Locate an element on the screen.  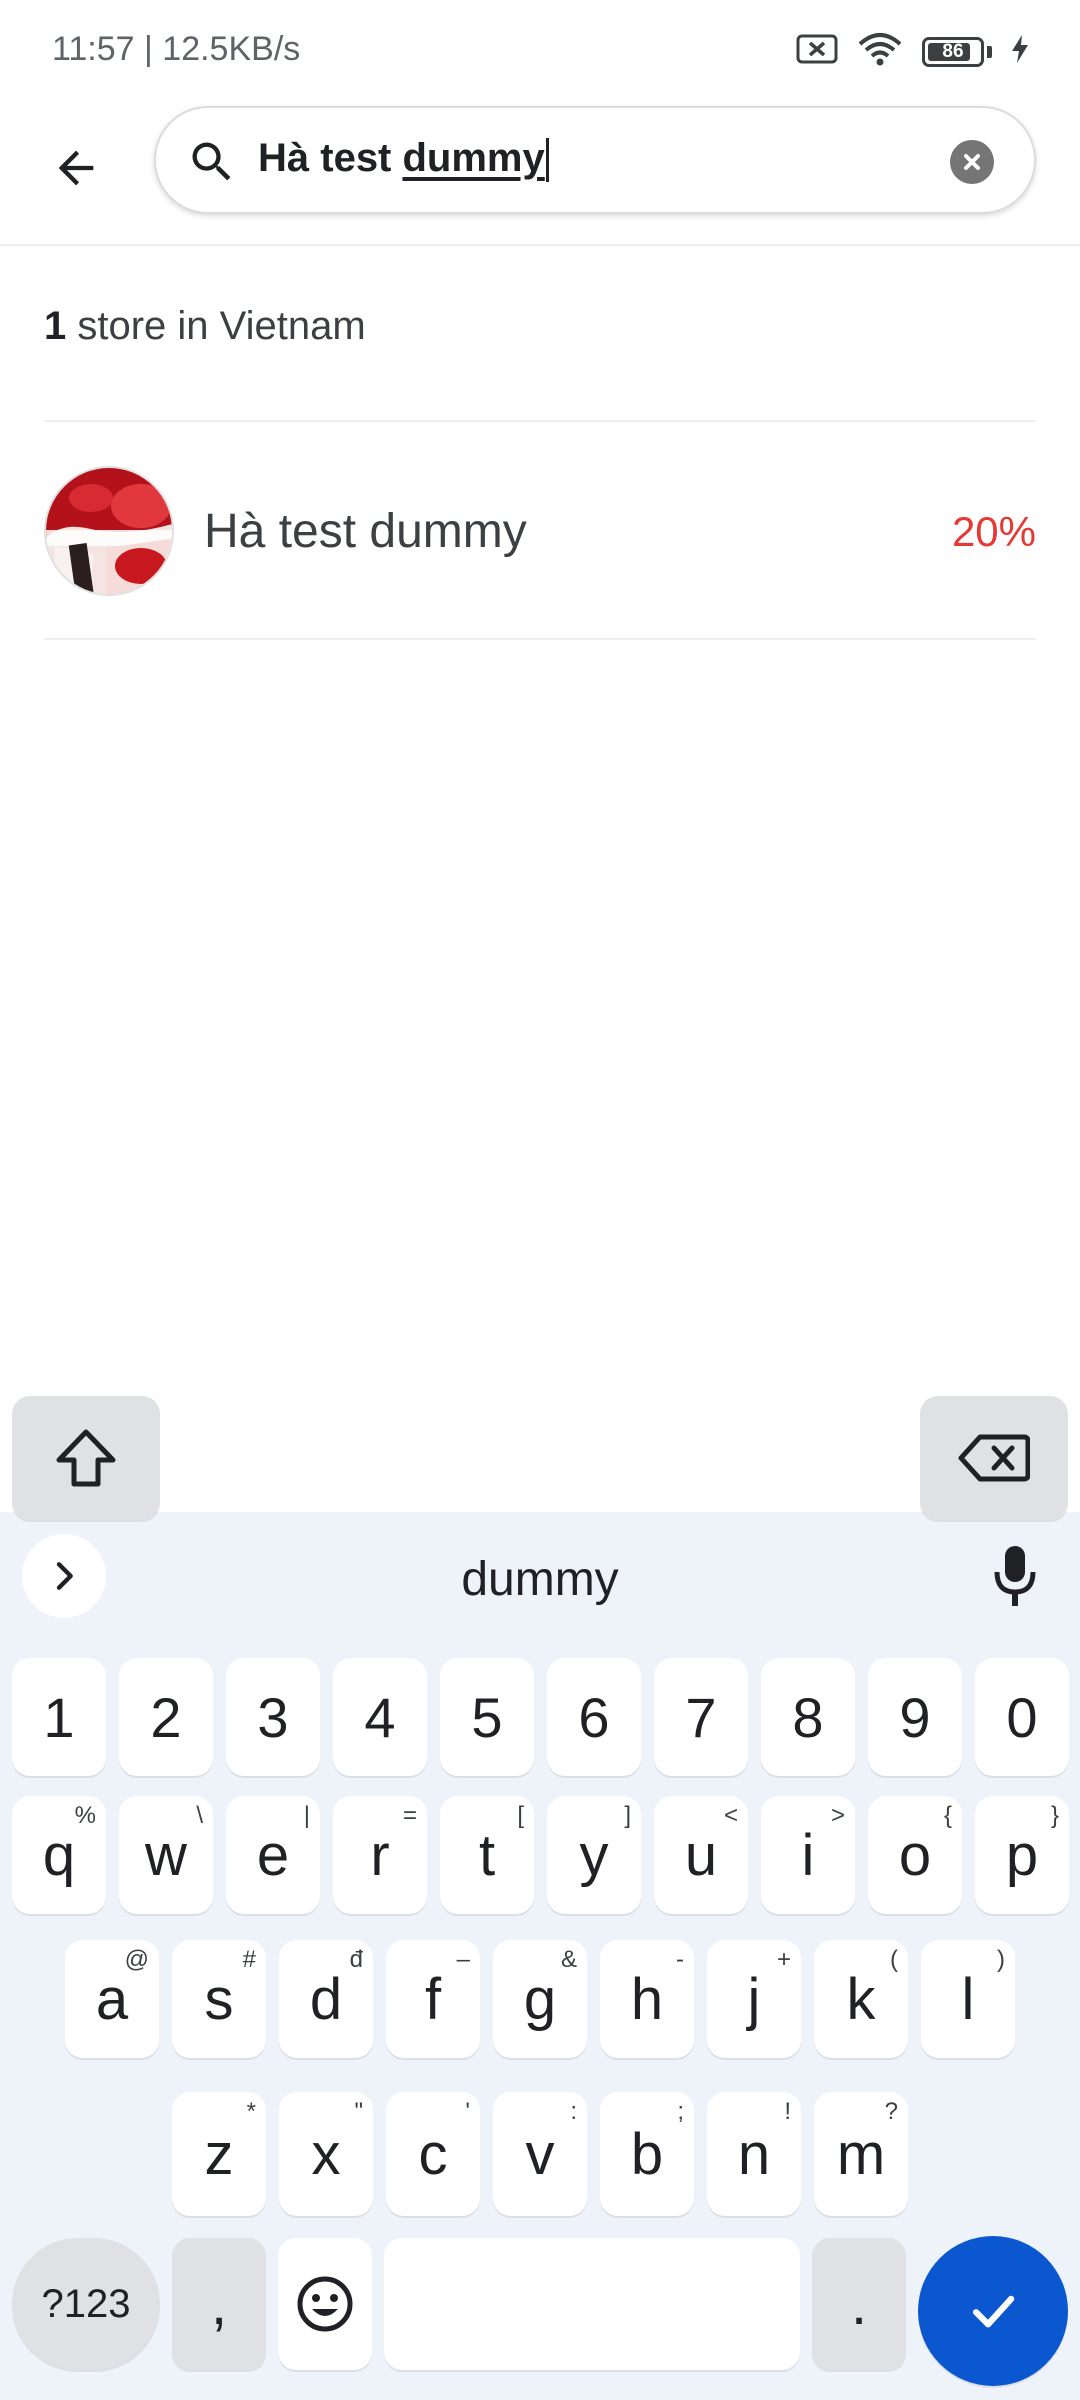
battery-level: 86 is located at coordinates (953, 51).